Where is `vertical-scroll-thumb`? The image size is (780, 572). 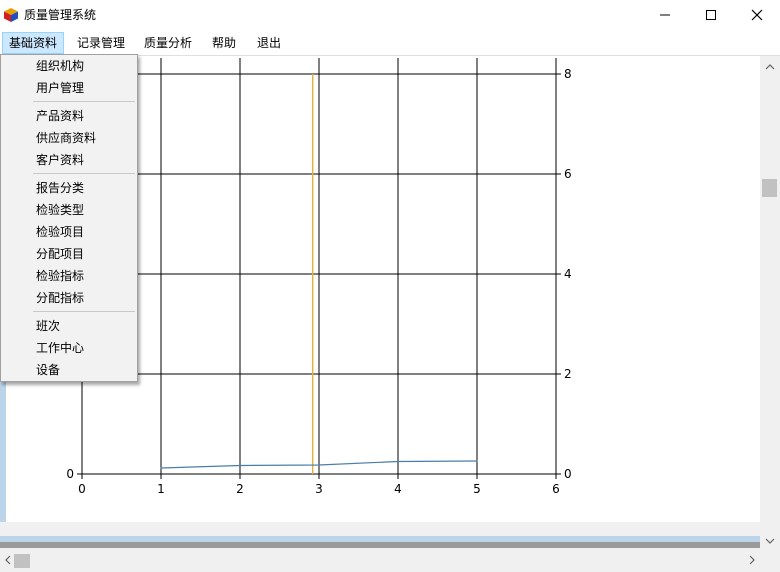 vertical-scroll-thumb is located at coordinates (769, 188).